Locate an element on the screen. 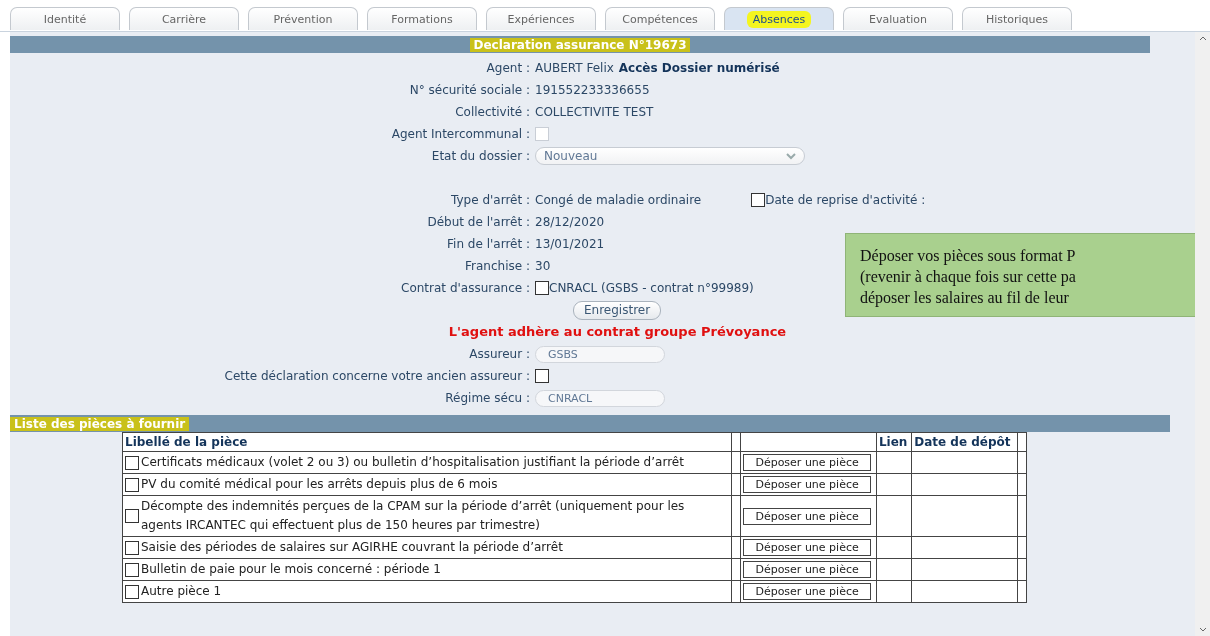 Image resolution: width=1210 pixels, height=636 pixels. field-label: Assureur : is located at coordinates (499, 354).